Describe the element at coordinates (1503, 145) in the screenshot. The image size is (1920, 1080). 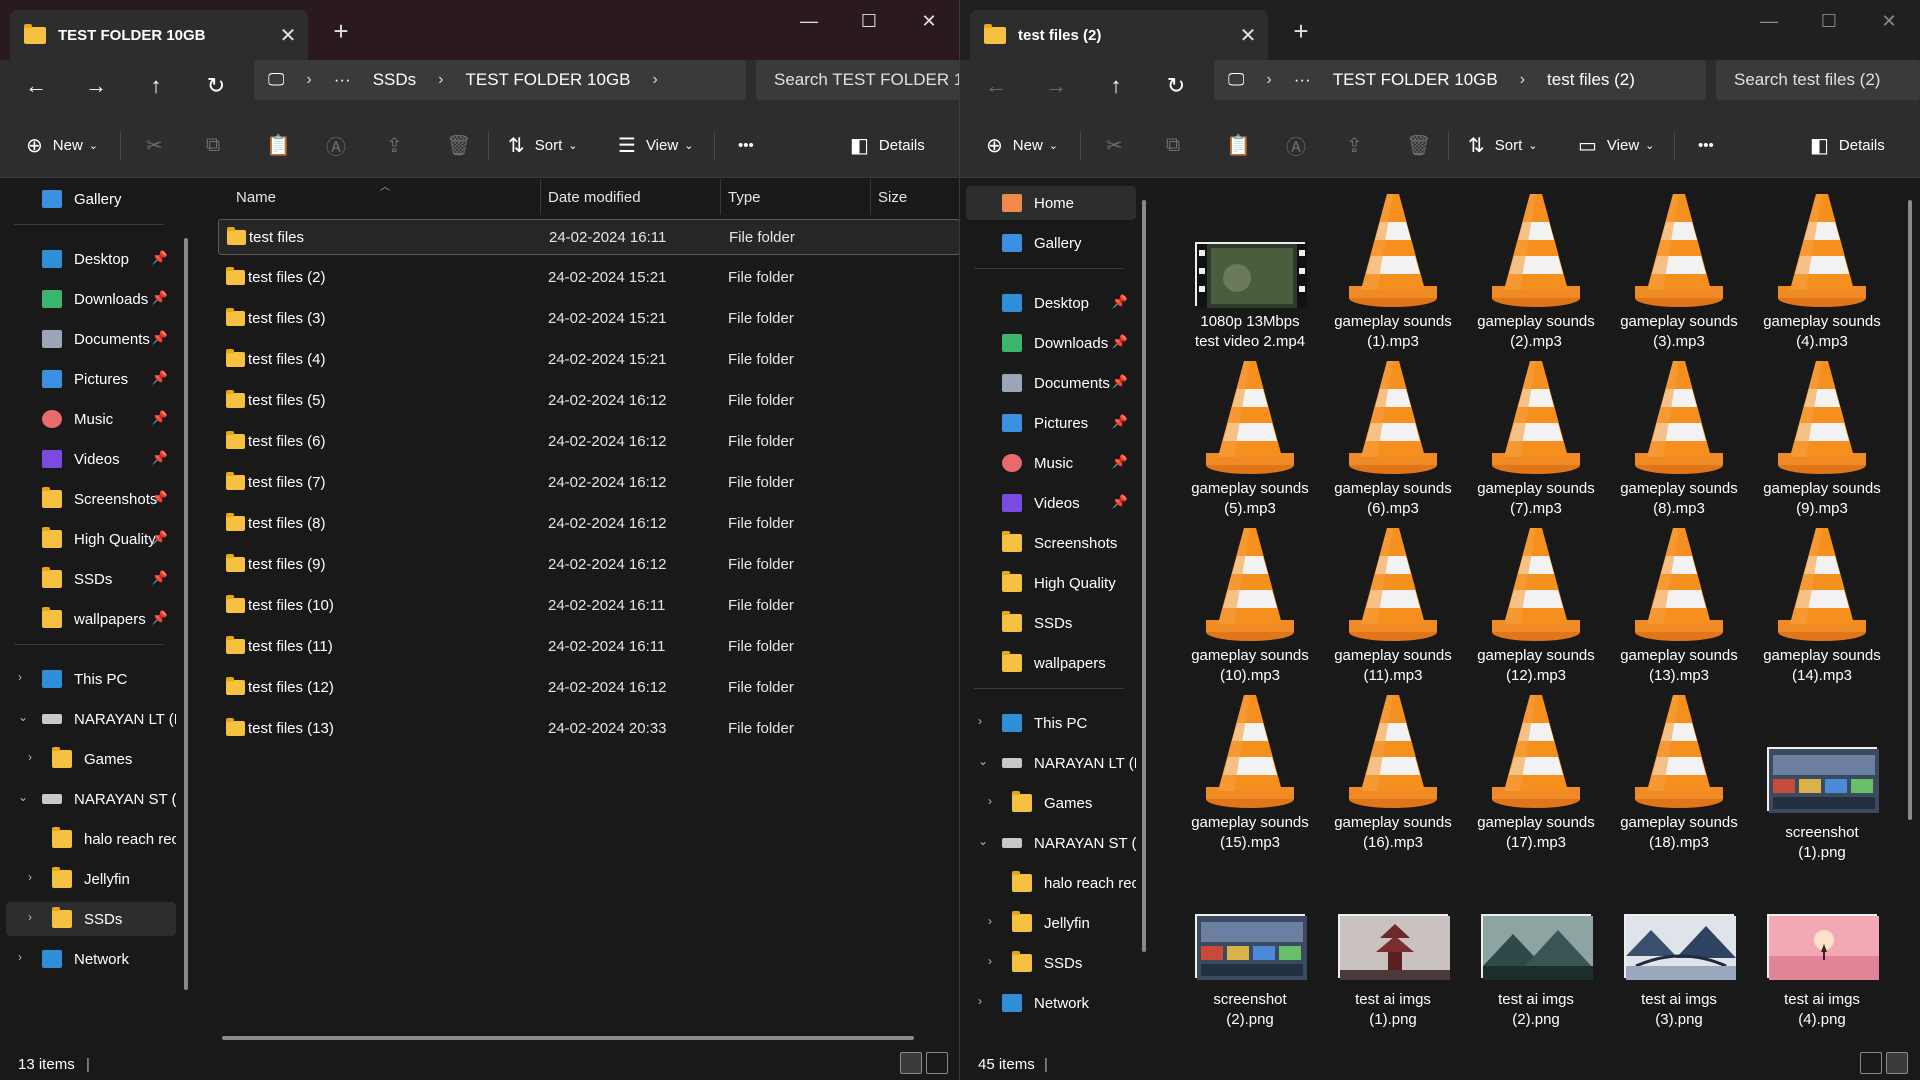
I see `sort-button: ⇅ Sort ⌄` at that location.